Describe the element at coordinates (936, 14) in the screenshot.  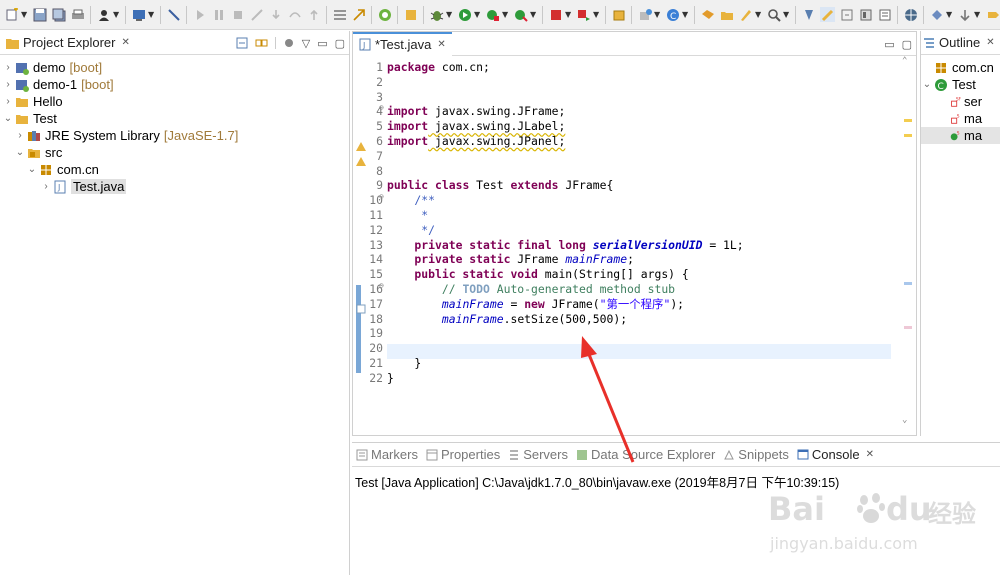
I see `next-annotation-icon` at that location.